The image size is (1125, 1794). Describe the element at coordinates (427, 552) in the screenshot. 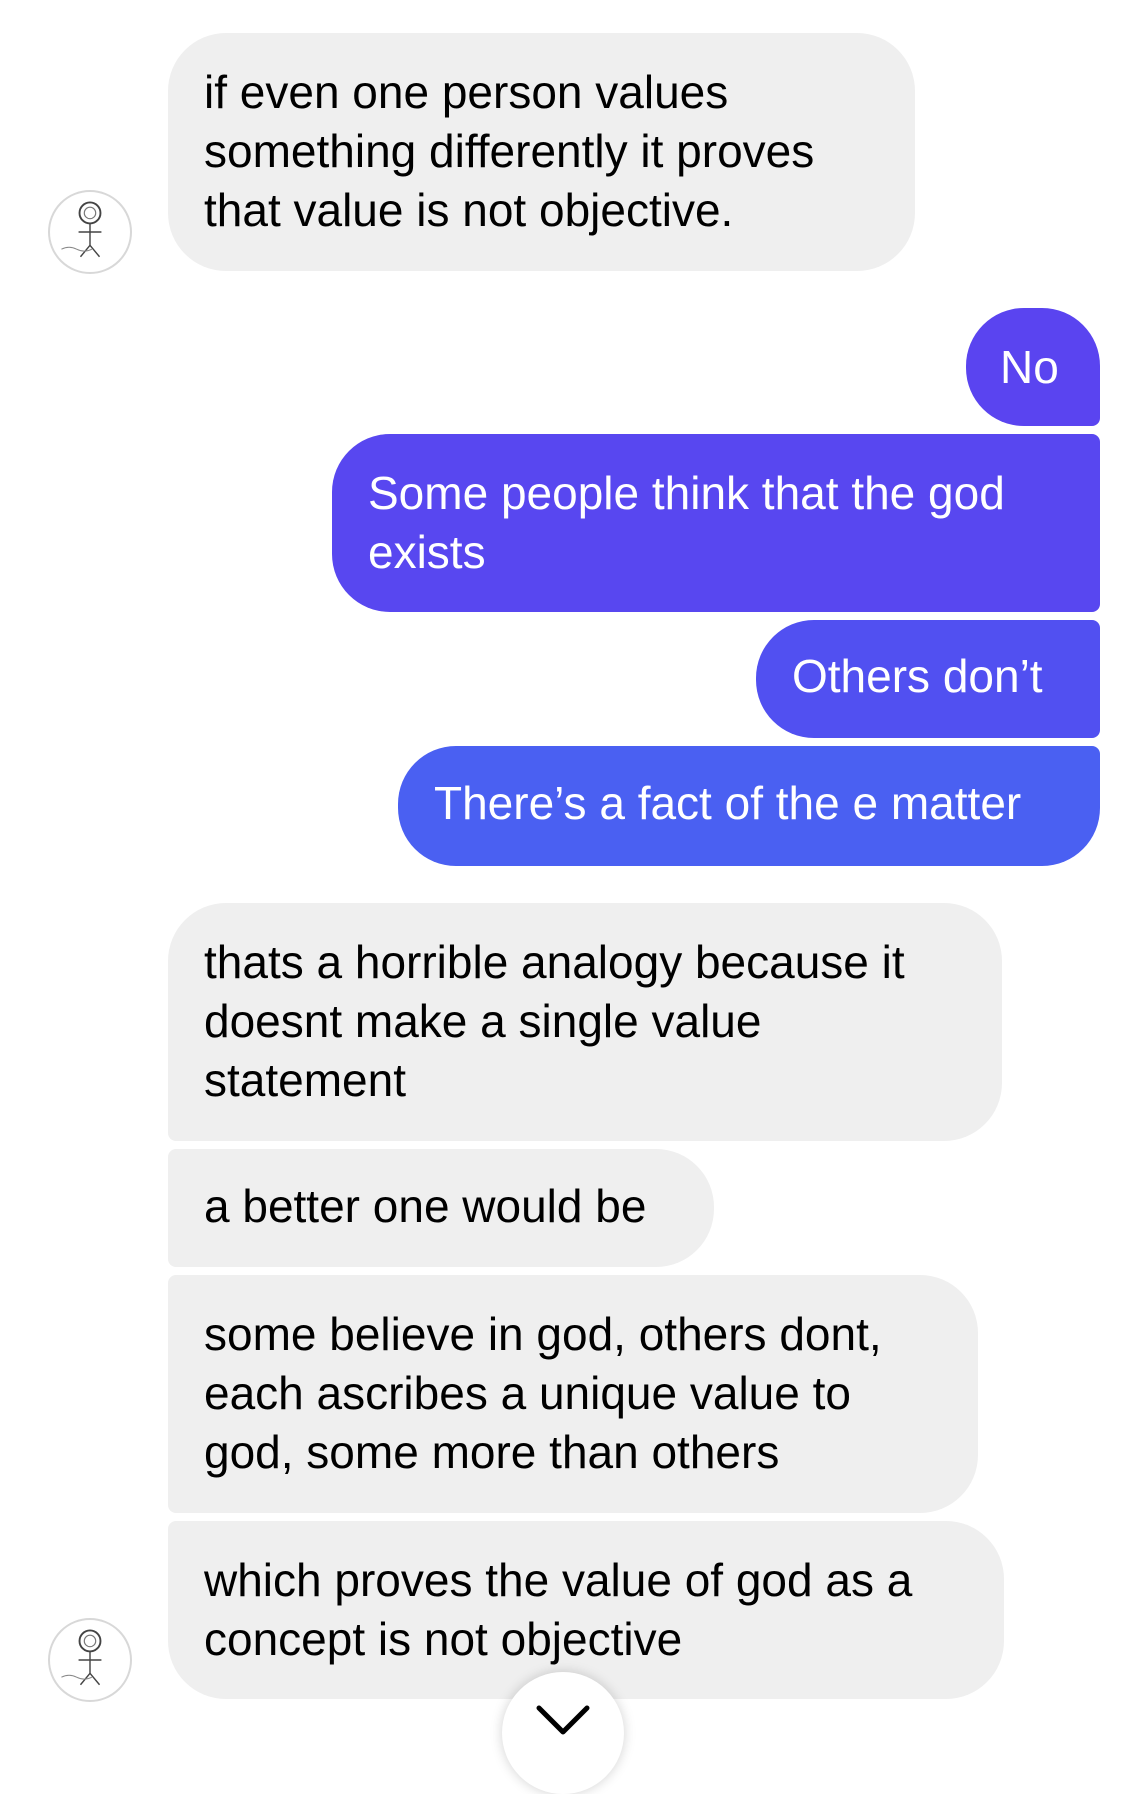

I see `message-text-line: exists` at that location.